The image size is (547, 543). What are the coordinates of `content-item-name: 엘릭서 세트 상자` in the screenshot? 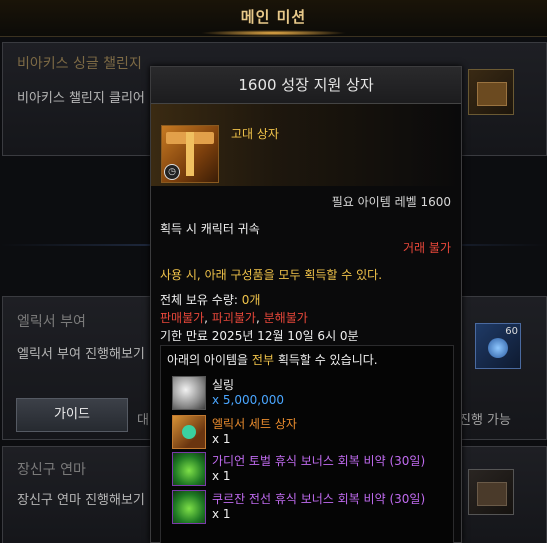 It's located at (254, 424).